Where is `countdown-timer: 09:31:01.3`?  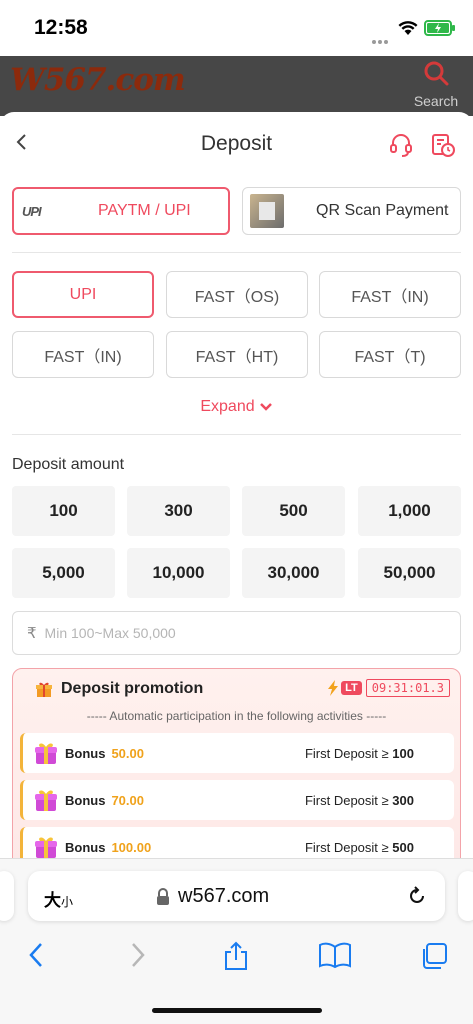 countdown-timer: 09:31:01.3 is located at coordinates (407, 688).